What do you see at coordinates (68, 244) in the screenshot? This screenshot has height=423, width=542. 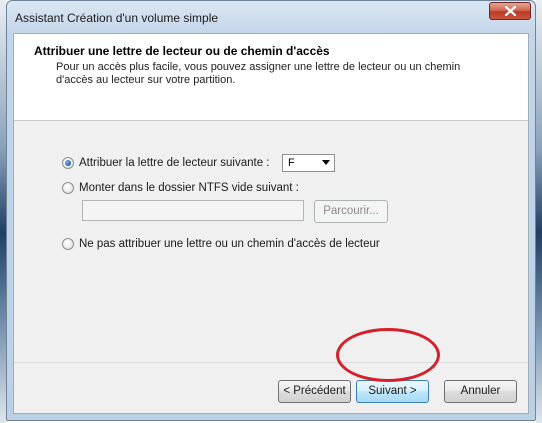 I see `no-letter-radio` at bounding box center [68, 244].